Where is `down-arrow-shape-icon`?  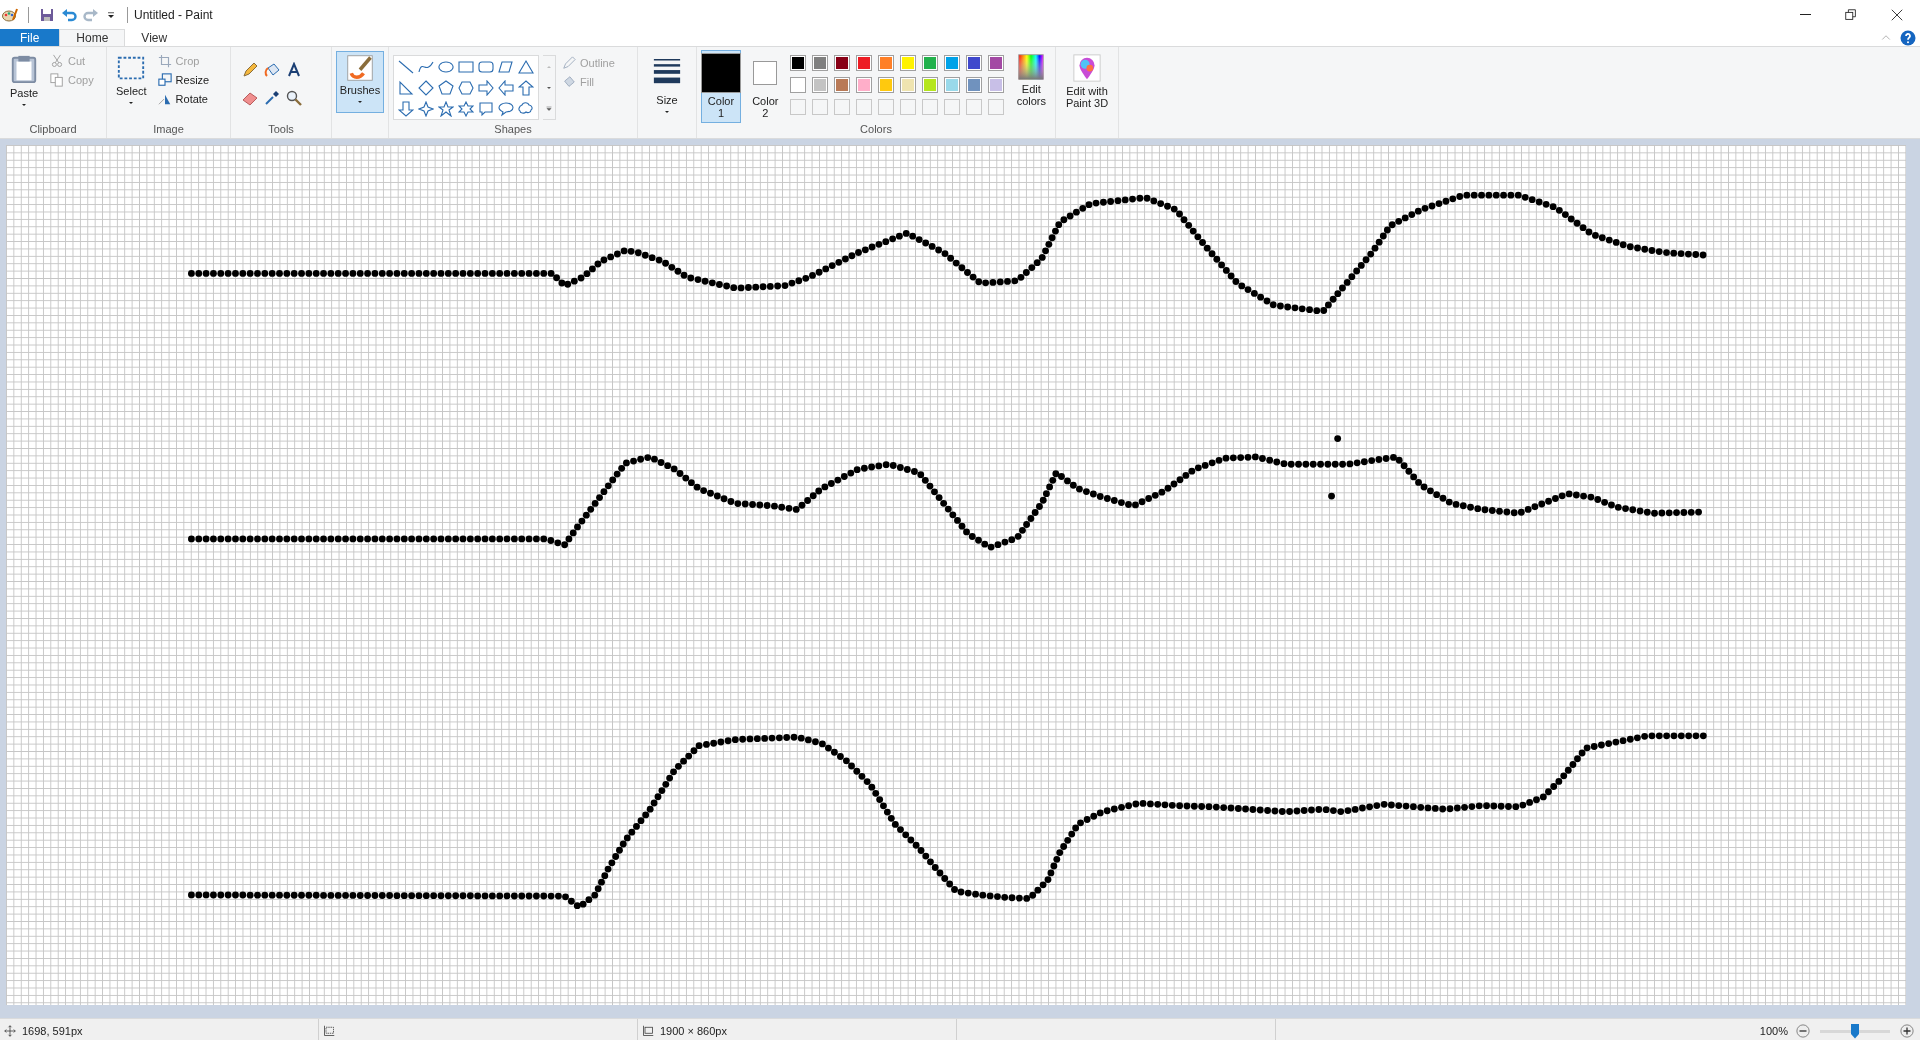
down-arrow-shape-icon is located at coordinates (406, 108).